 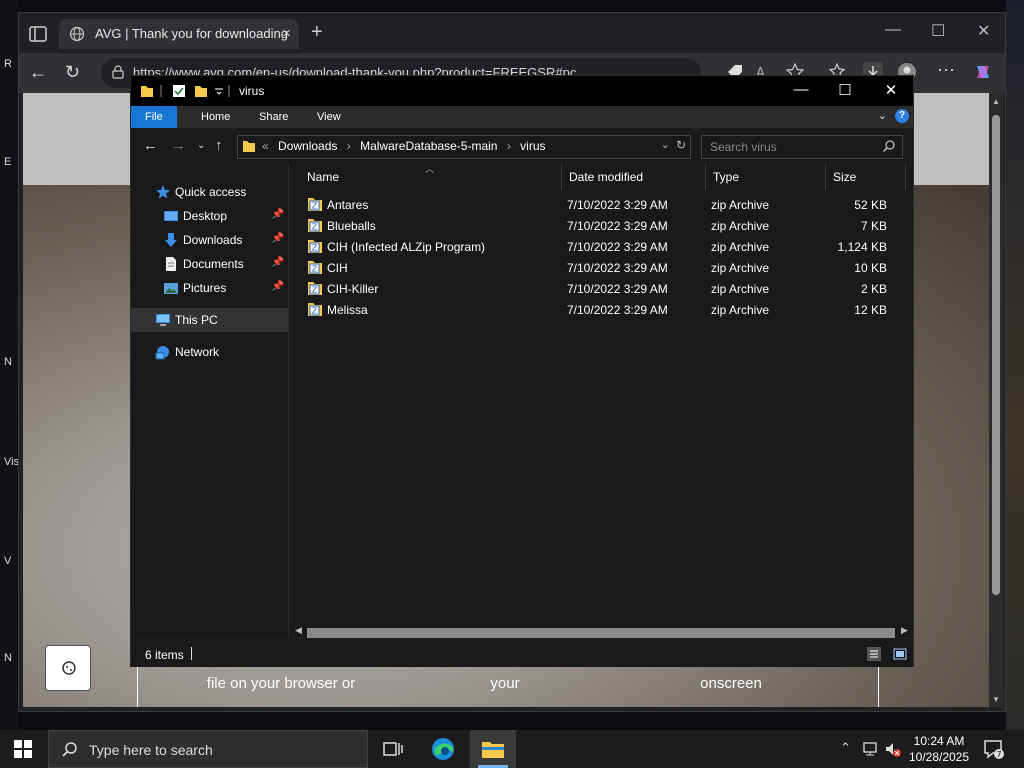 I want to click on quick-access-toolbar-icon, so click(x=187, y=91).